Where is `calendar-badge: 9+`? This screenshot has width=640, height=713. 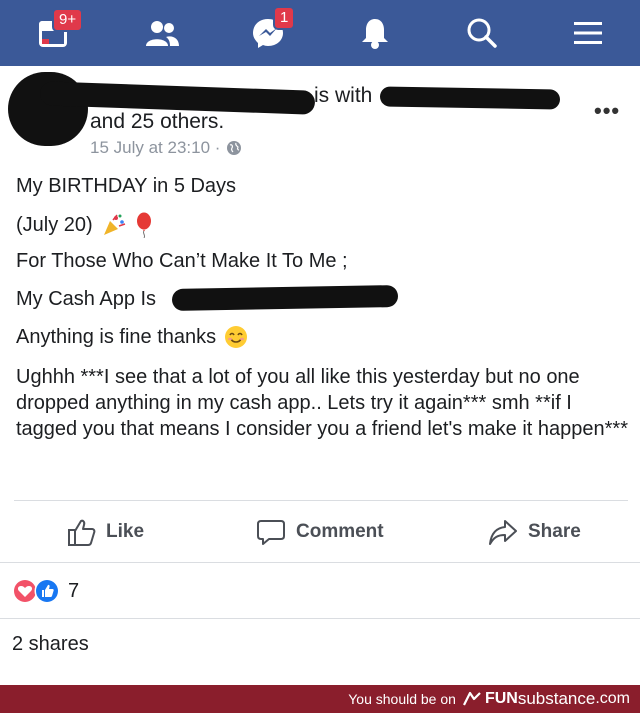 calendar-badge: 9+ is located at coordinates (68, 20).